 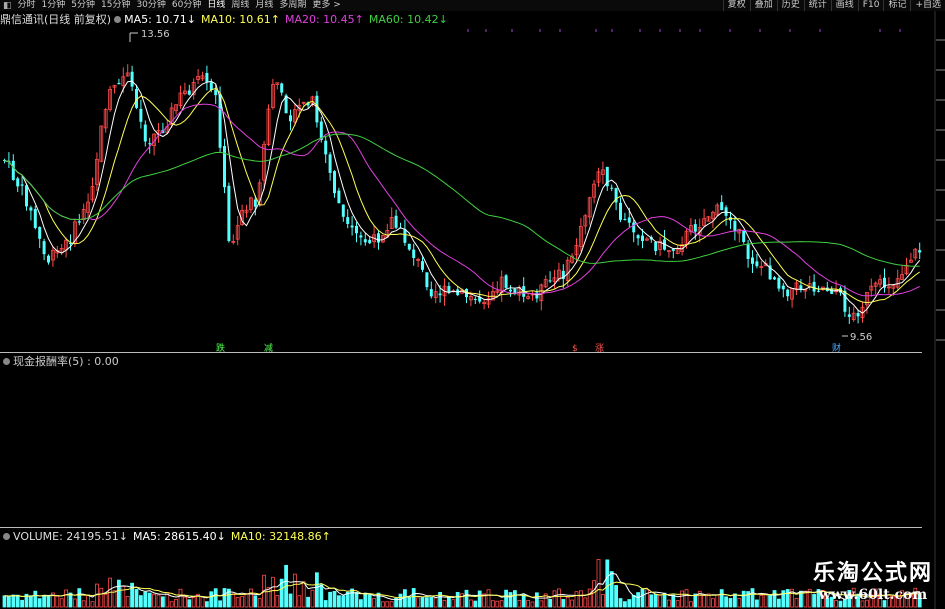 What do you see at coordinates (736, 5) in the screenshot?
I see `tool-button: 复权` at bounding box center [736, 5].